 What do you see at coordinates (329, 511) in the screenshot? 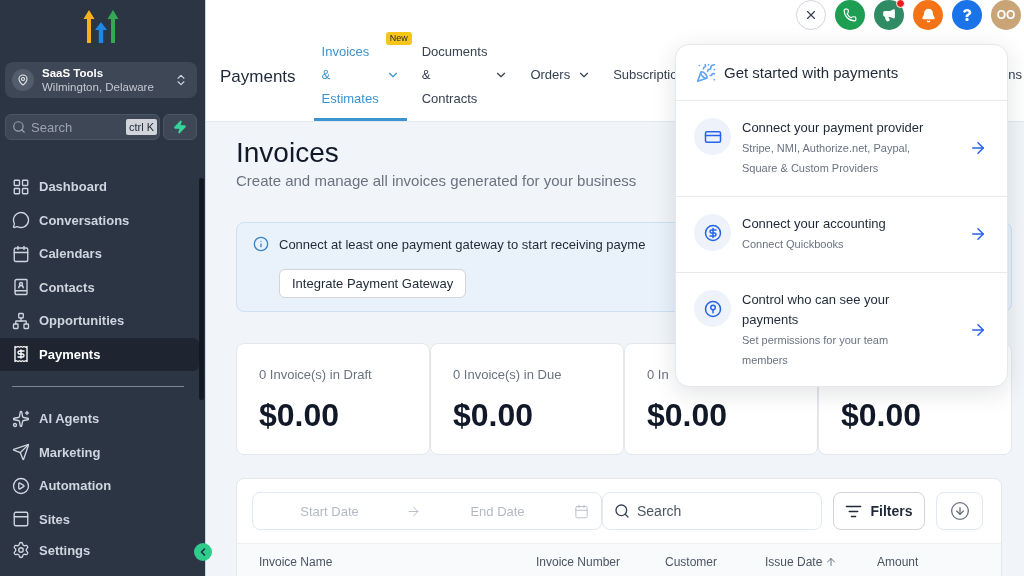
I see `start-date-input: Start Date` at bounding box center [329, 511].